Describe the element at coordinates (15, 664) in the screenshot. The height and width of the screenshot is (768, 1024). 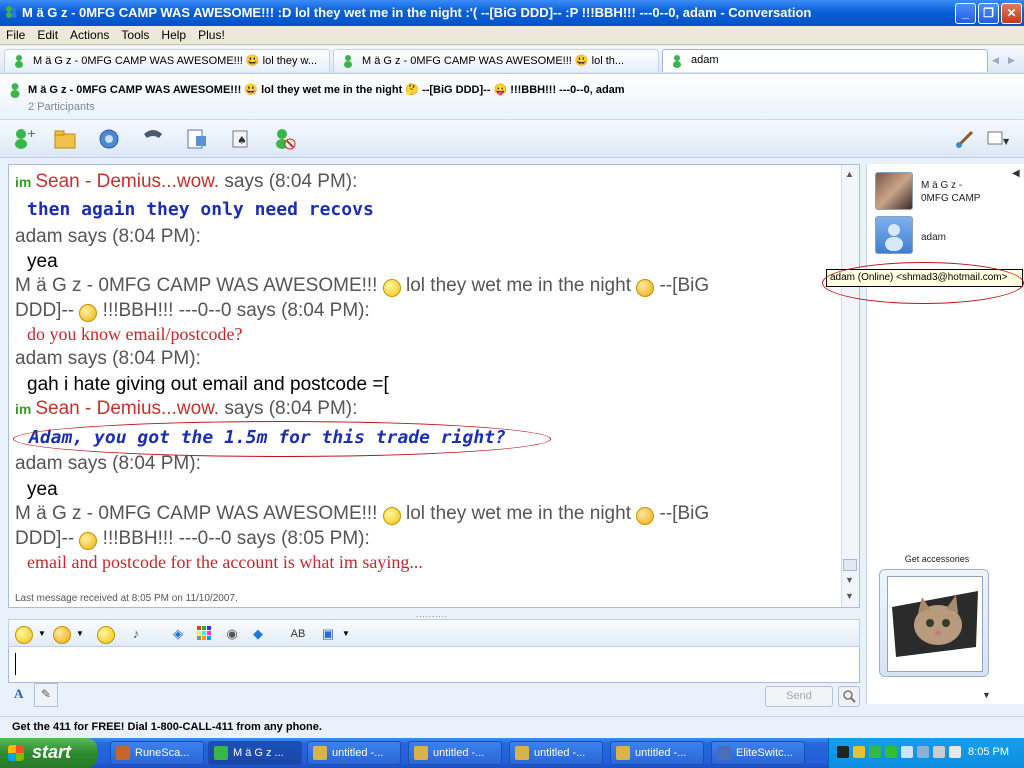
I see `text-caret` at that location.